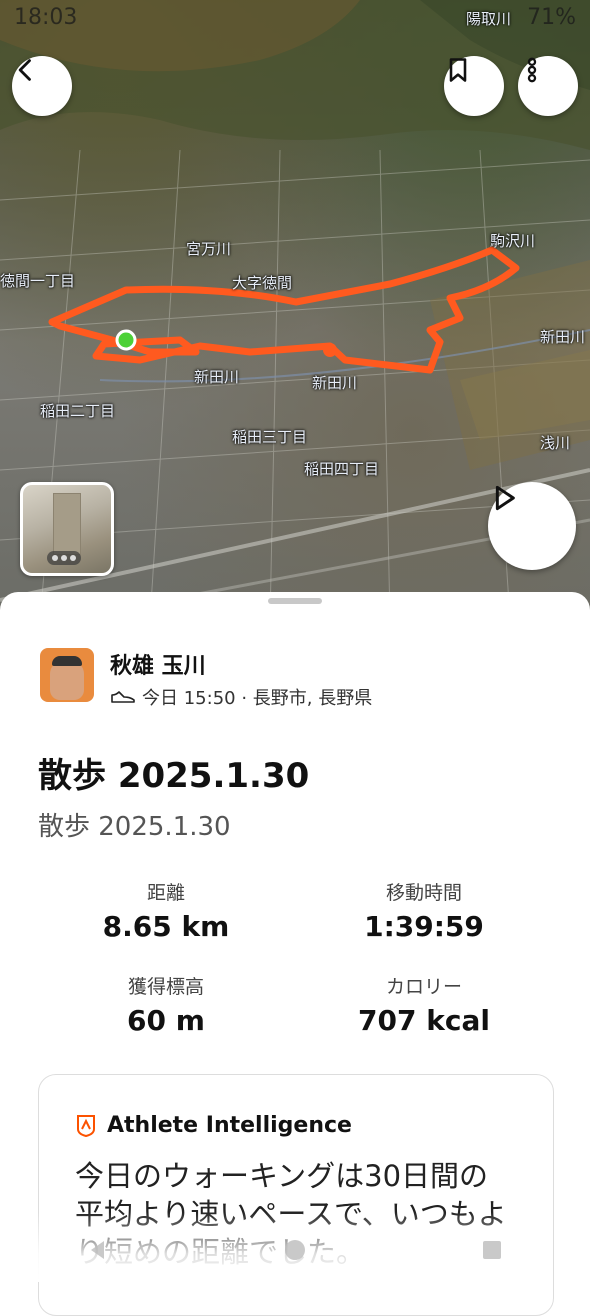 The width and height of the screenshot is (590, 1316). What do you see at coordinates (134, 827) in the screenshot?
I see `activity-description: 散歩 2025.1.30` at bounding box center [134, 827].